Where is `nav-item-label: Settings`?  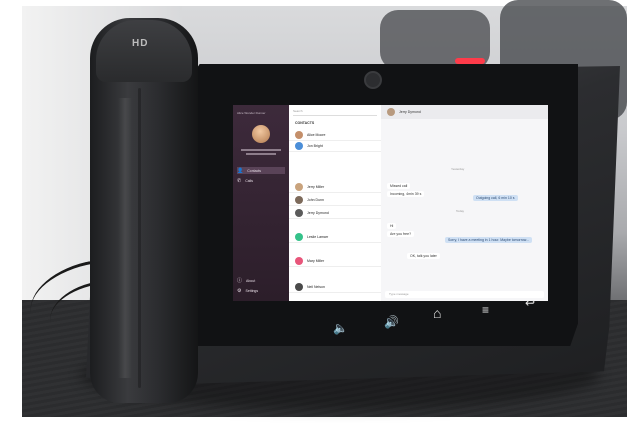 nav-item-label: Settings is located at coordinates (252, 290).